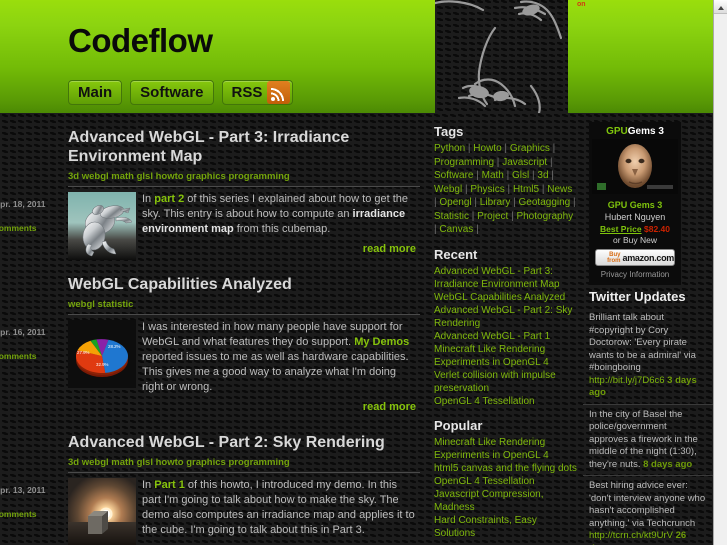 This screenshot has height=545, width=727. Describe the element at coordinates (635, 217) in the screenshot. I see `ad-product-author: Hubert Nguyen` at that location.